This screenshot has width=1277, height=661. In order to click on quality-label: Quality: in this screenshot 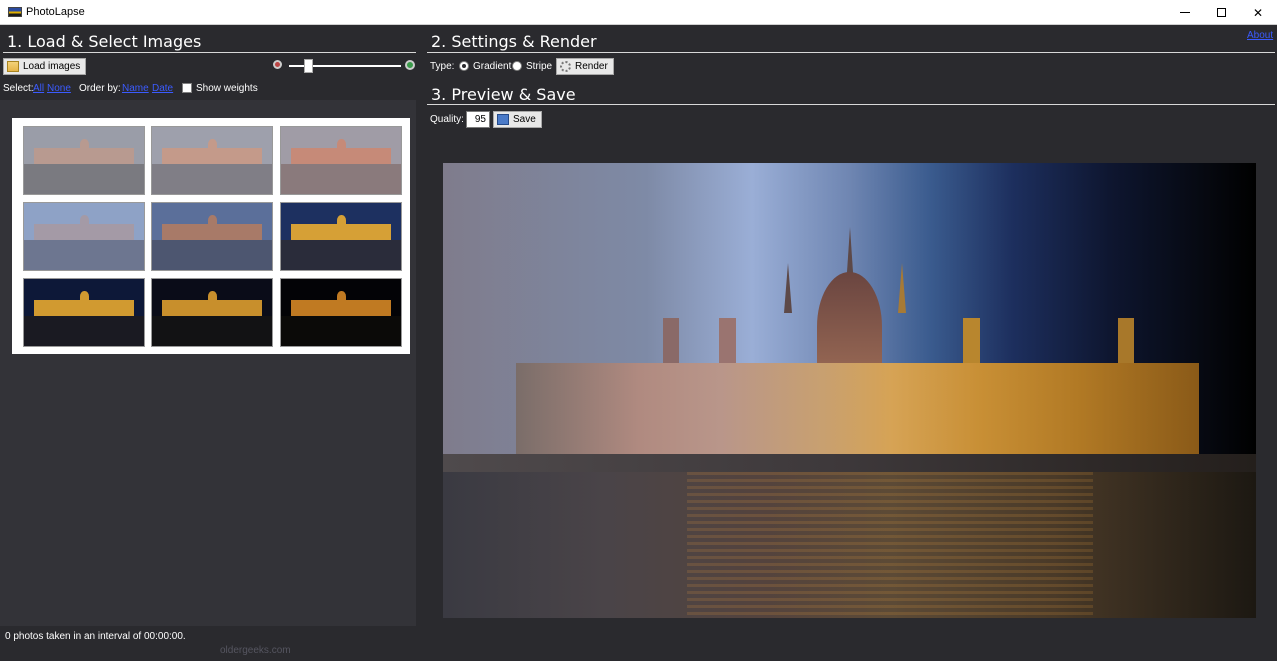, I will do `click(447, 119)`.